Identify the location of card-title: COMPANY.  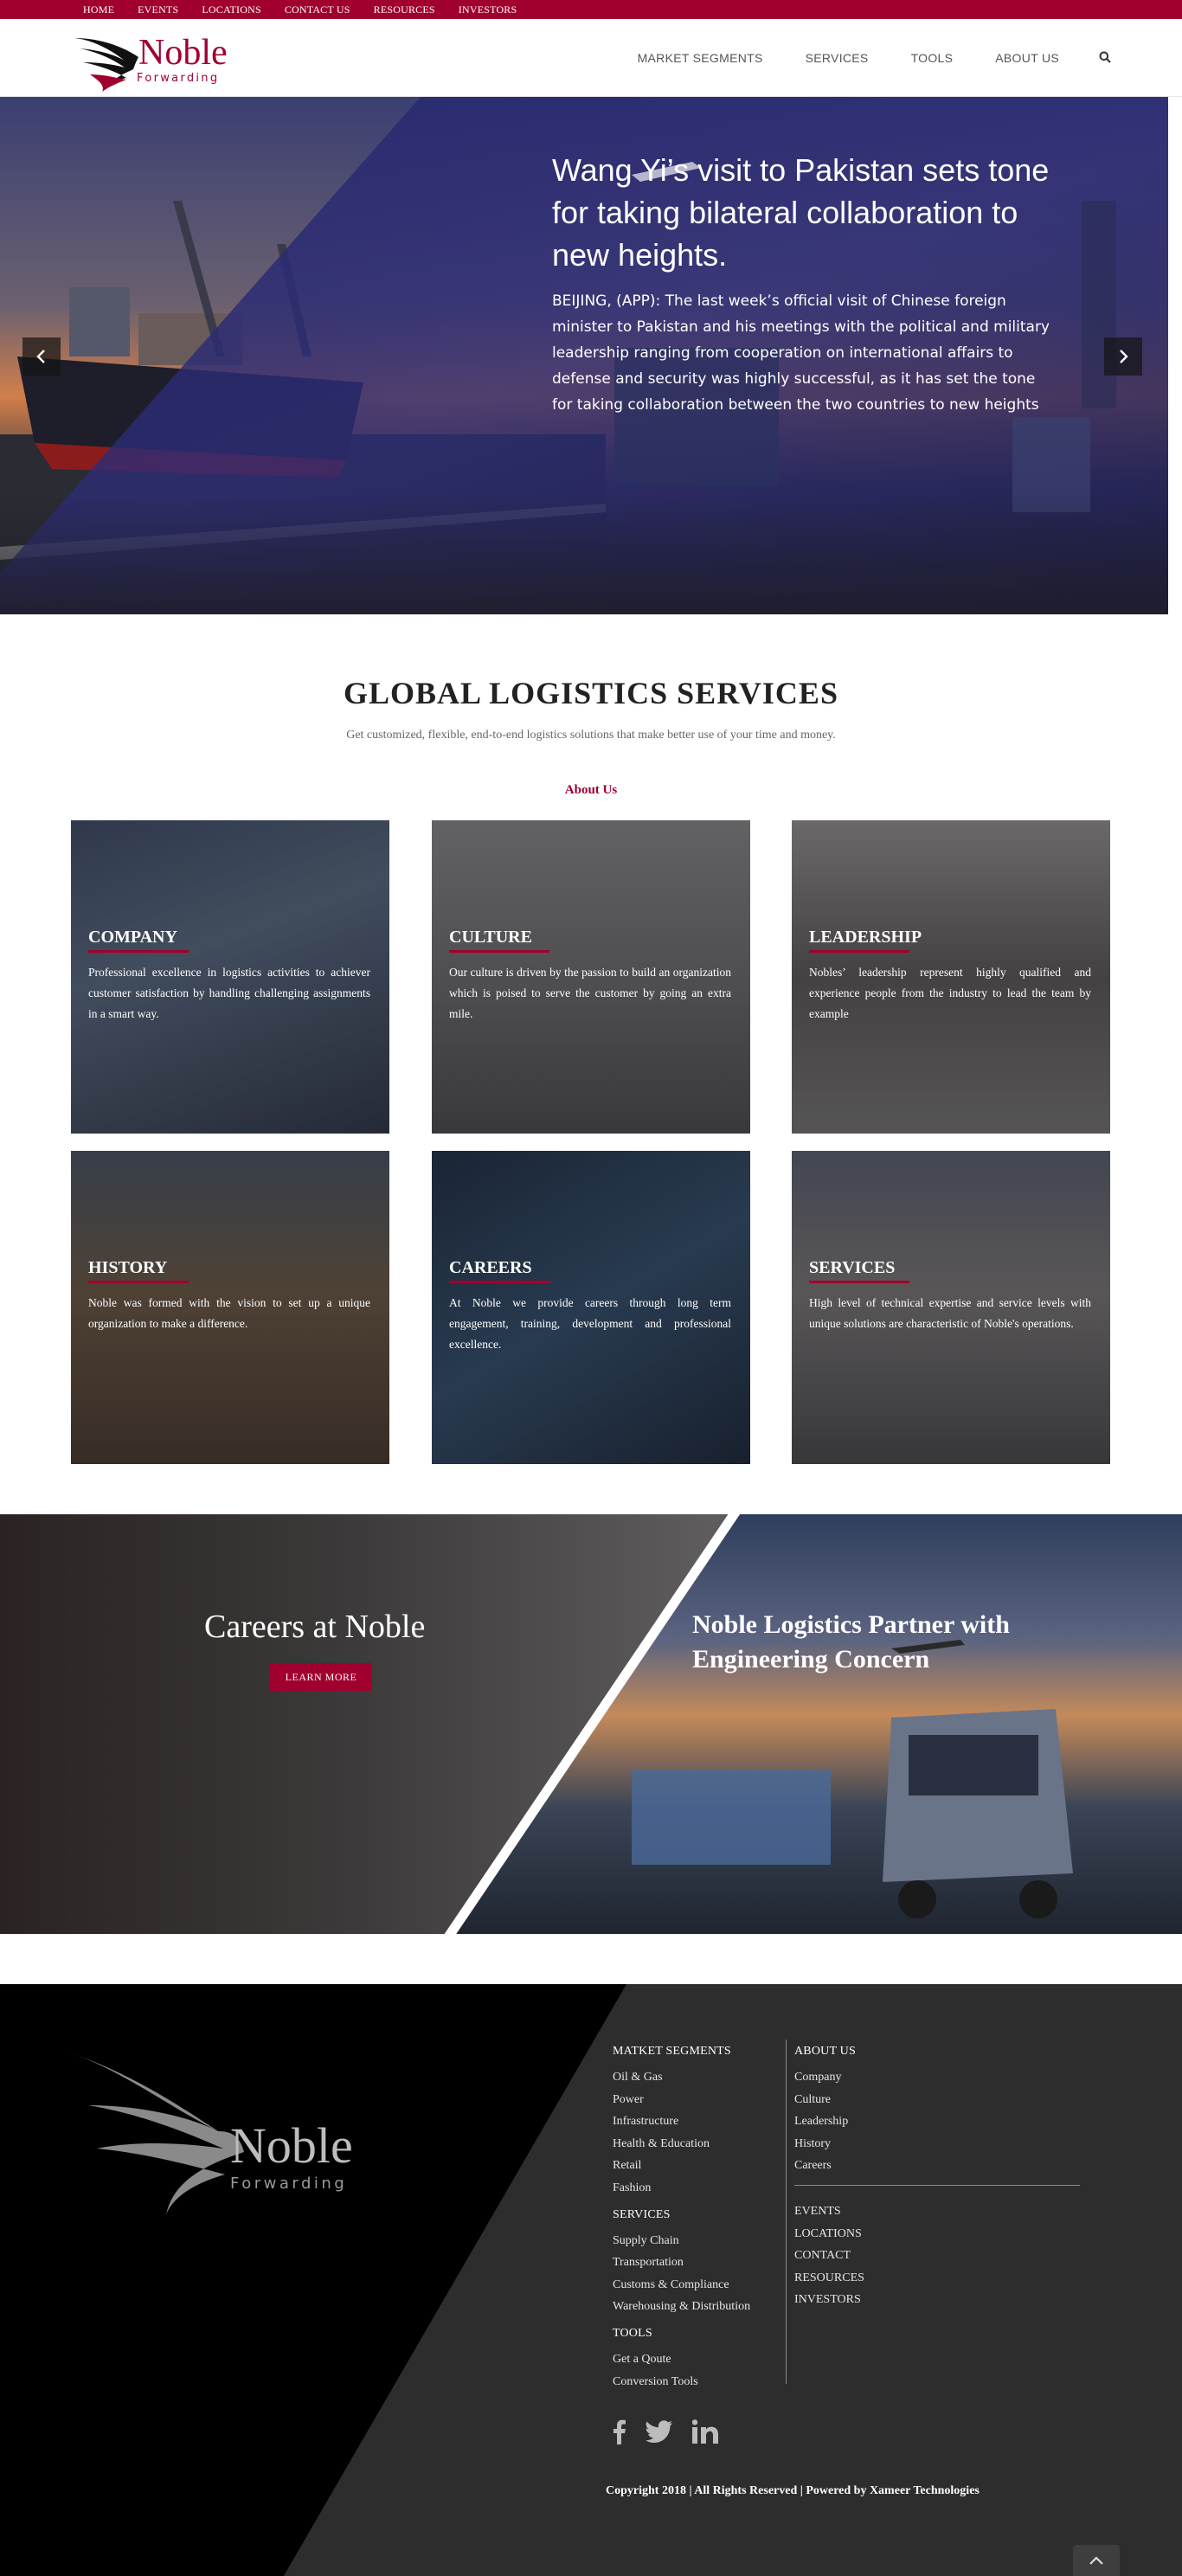
(132, 938).